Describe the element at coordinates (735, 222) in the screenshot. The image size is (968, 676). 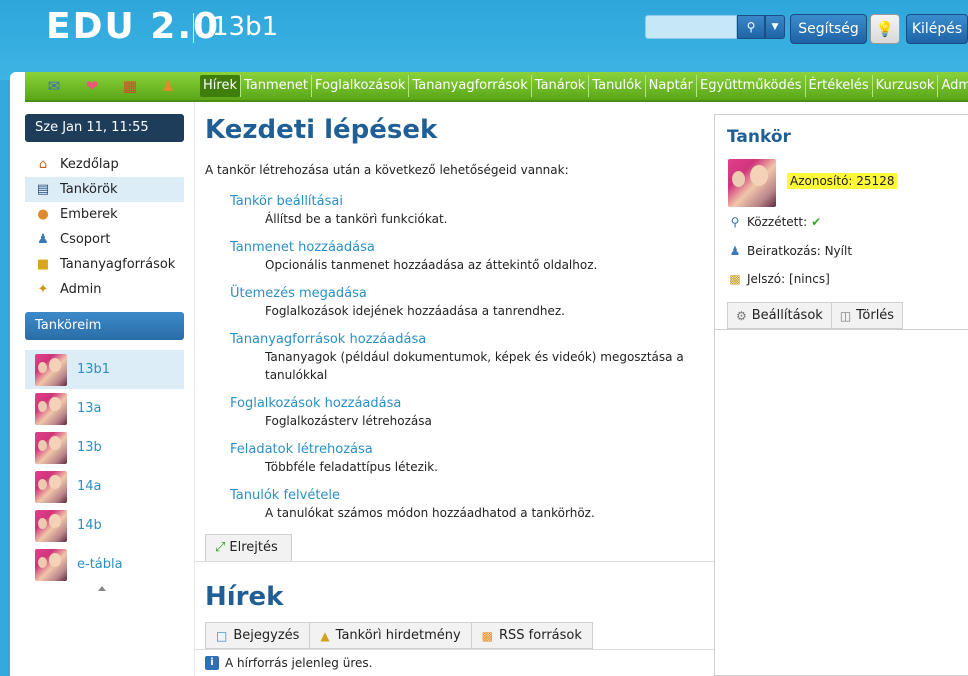
I see `magnifier-icon: ⚲` at that location.